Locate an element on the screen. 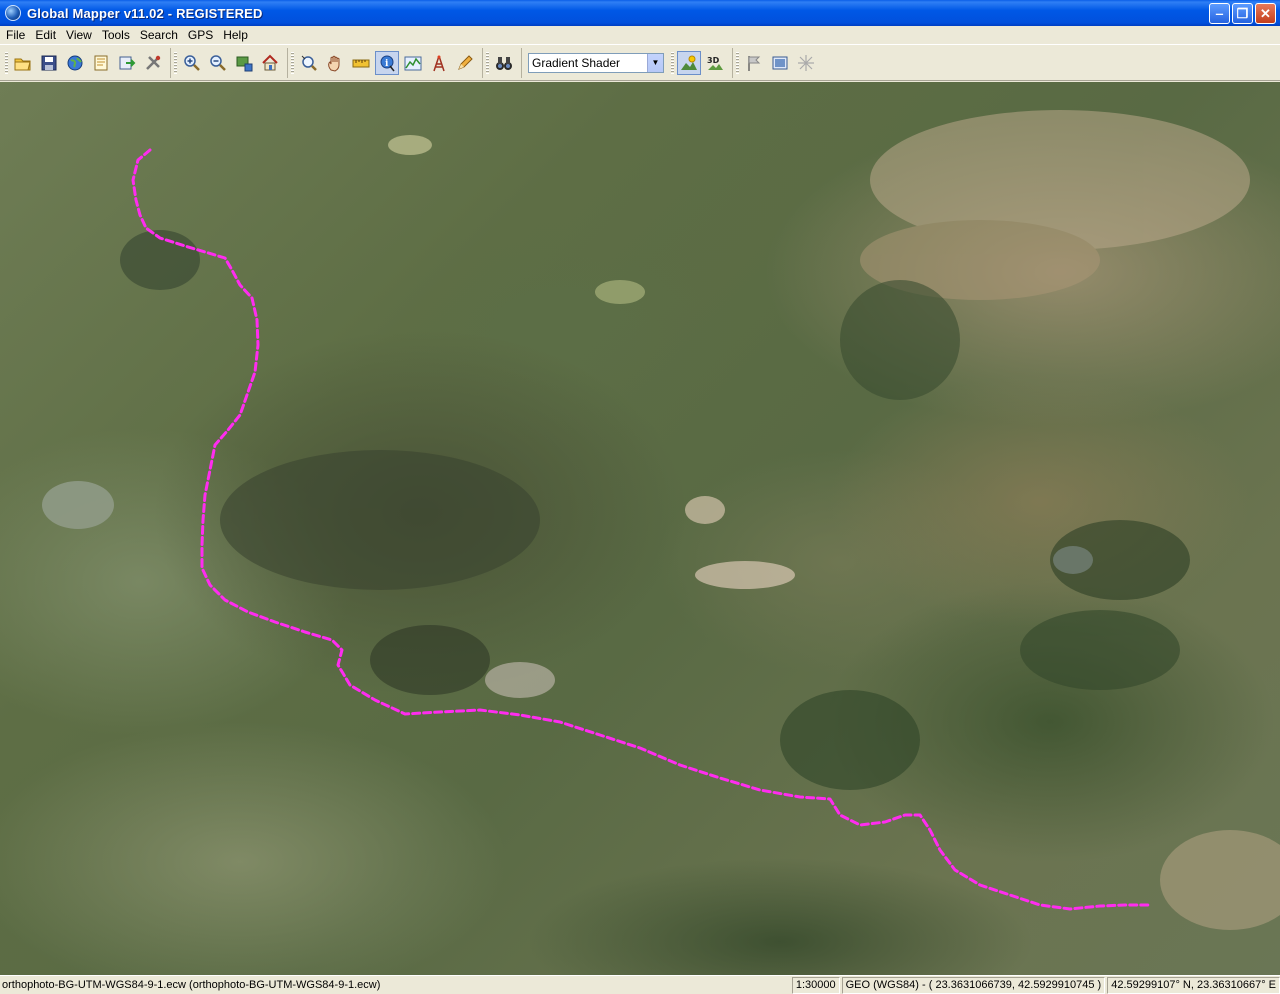  window-title: Global Mapper v11.02 - REGISTERED is located at coordinates (145, 13).